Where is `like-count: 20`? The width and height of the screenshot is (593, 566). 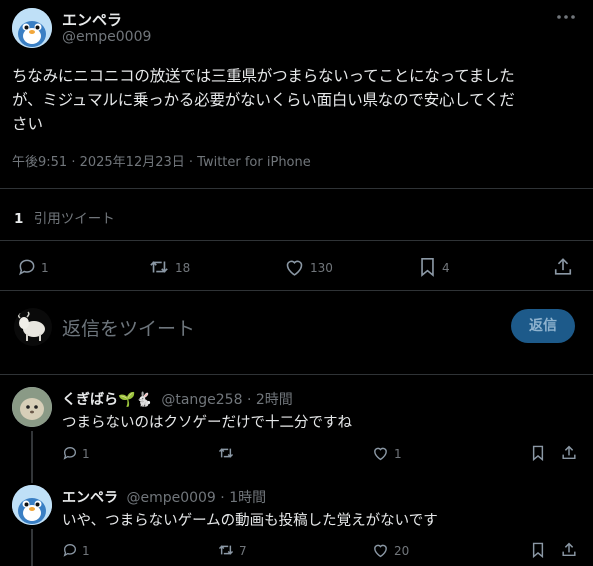 like-count: 20 is located at coordinates (402, 551).